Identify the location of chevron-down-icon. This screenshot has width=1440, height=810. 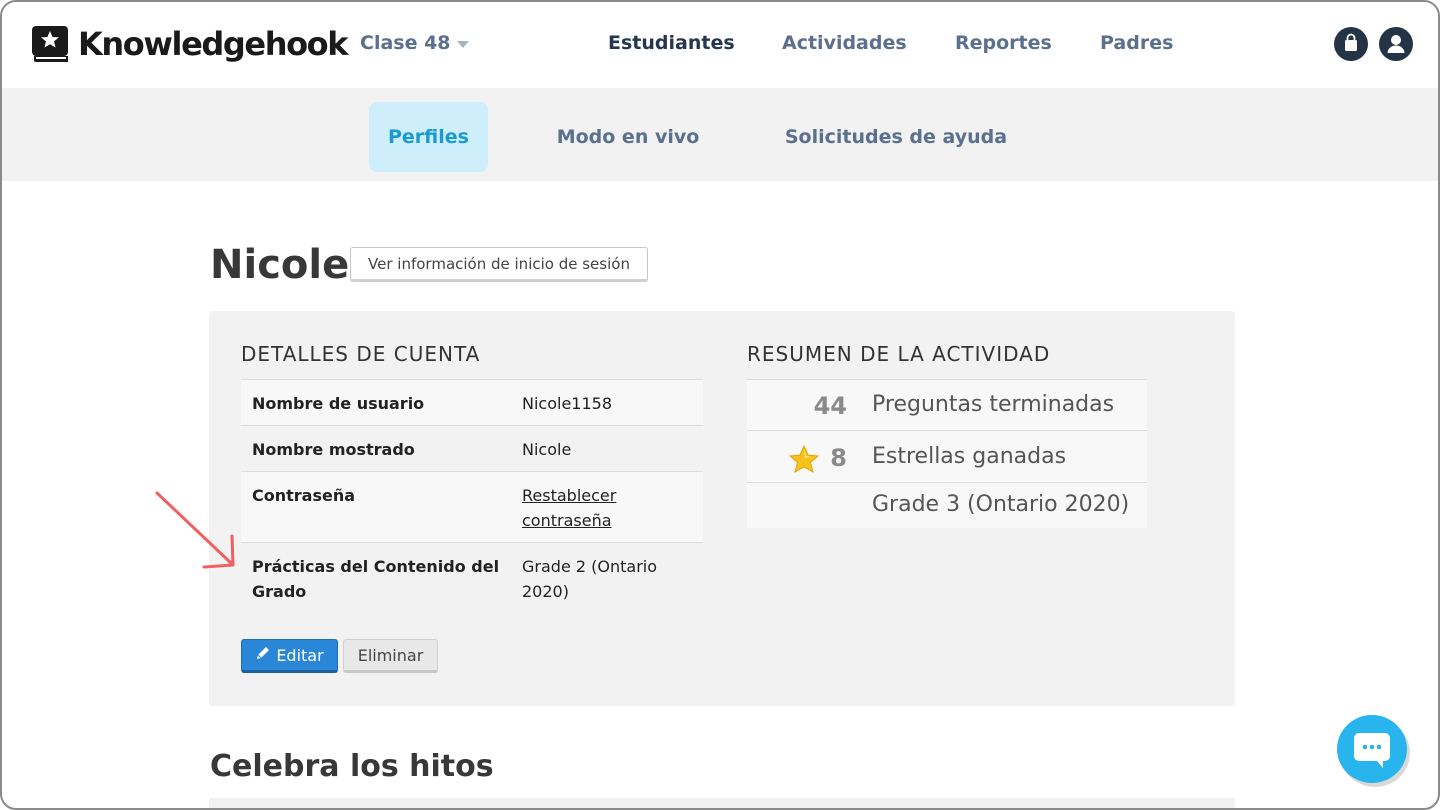
(462, 44).